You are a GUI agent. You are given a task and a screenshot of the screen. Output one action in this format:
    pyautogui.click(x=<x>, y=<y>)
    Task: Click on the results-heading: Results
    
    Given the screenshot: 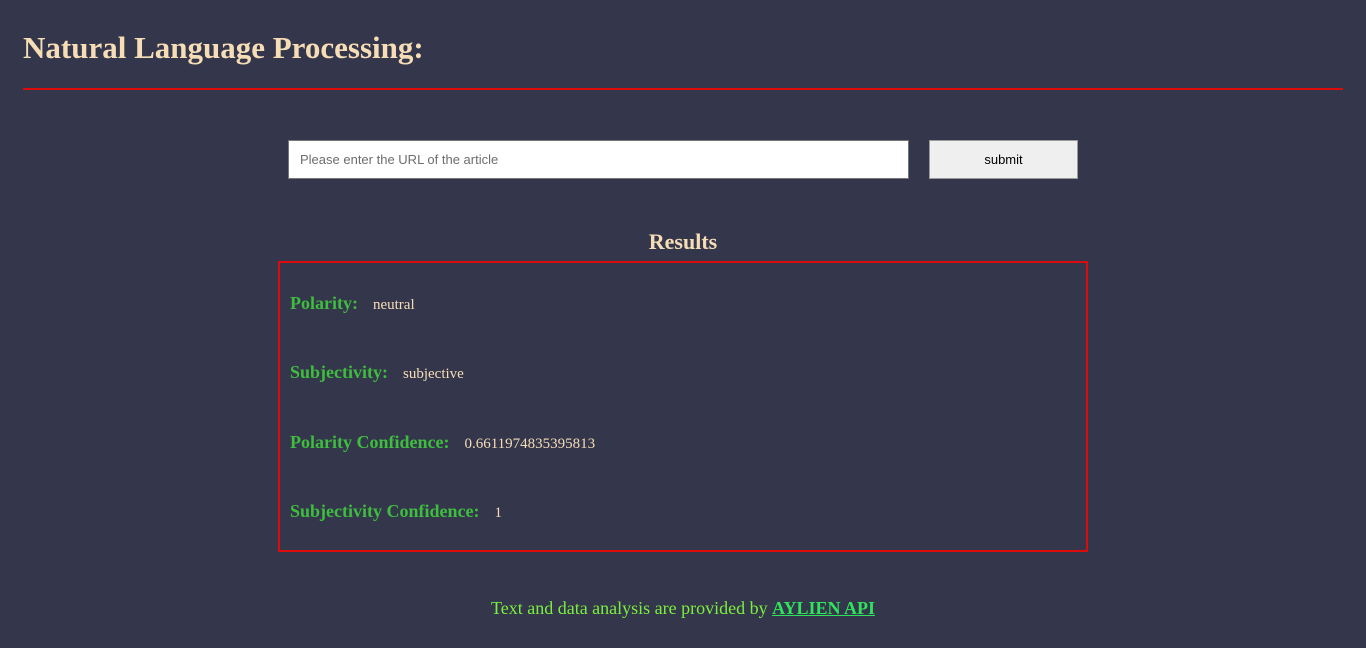 What is the action you would take?
    pyautogui.click(x=683, y=241)
    